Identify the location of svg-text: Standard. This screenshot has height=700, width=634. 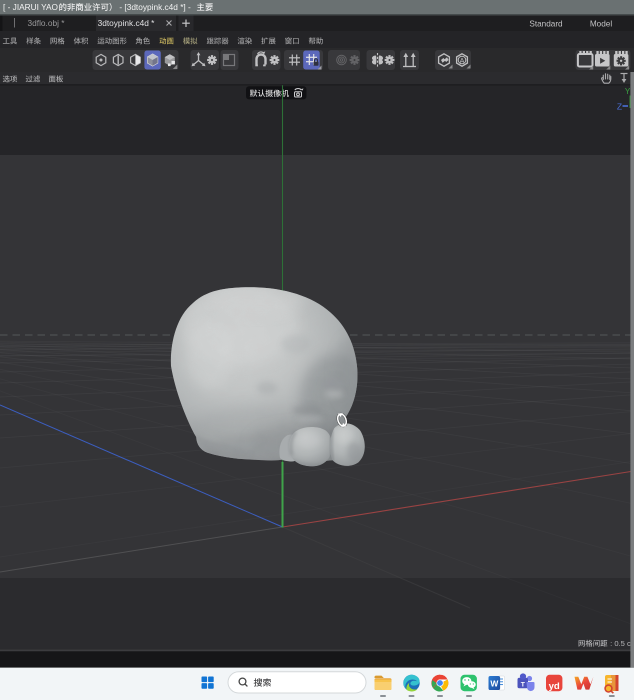
(546, 24).